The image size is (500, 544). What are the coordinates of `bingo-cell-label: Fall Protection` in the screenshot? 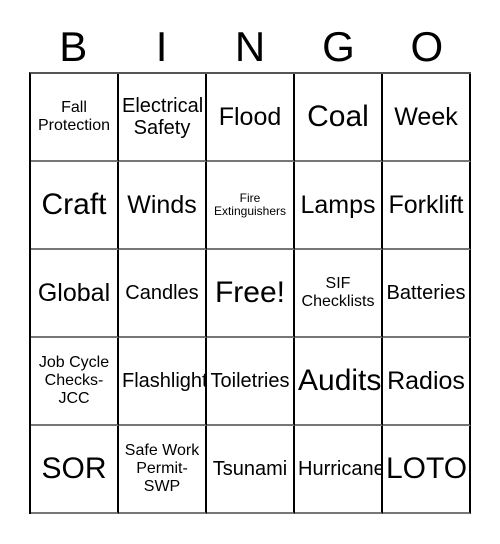 It's located at (74, 116).